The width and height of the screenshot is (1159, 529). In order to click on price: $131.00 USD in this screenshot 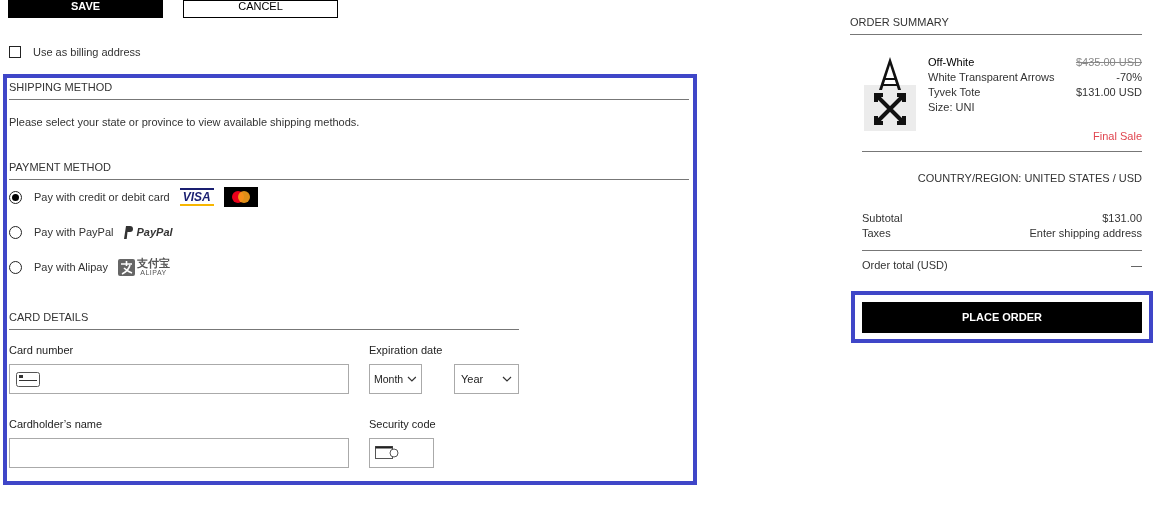, I will do `click(1108, 92)`.